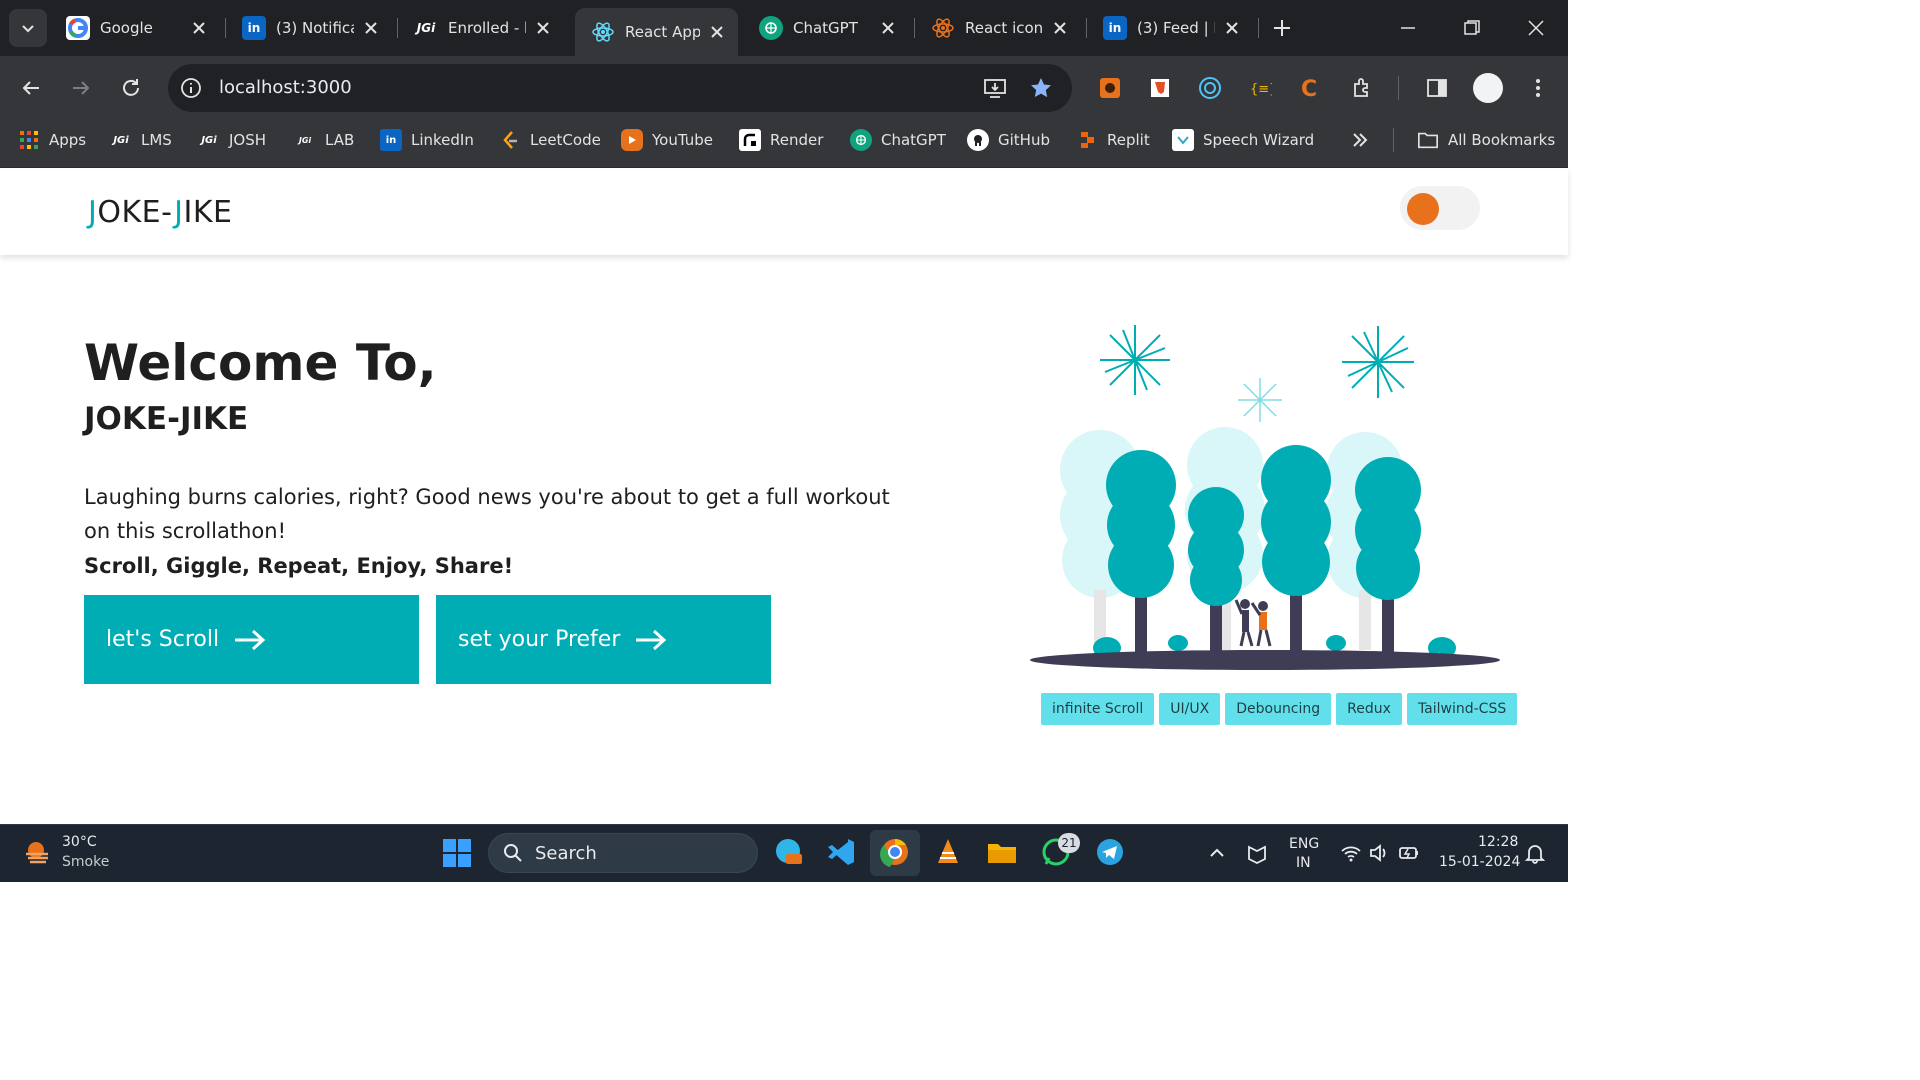 The width and height of the screenshot is (1920, 1080). I want to click on lets-scroll-button: let's Scroll, so click(251, 639).